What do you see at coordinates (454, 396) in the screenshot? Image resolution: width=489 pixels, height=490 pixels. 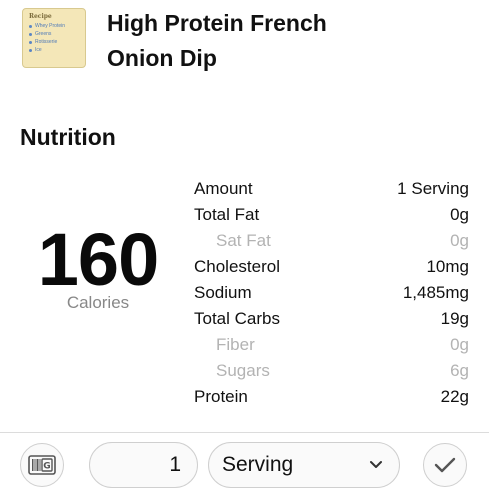 I see `nutrient-value: 22g` at bounding box center [454, 396].